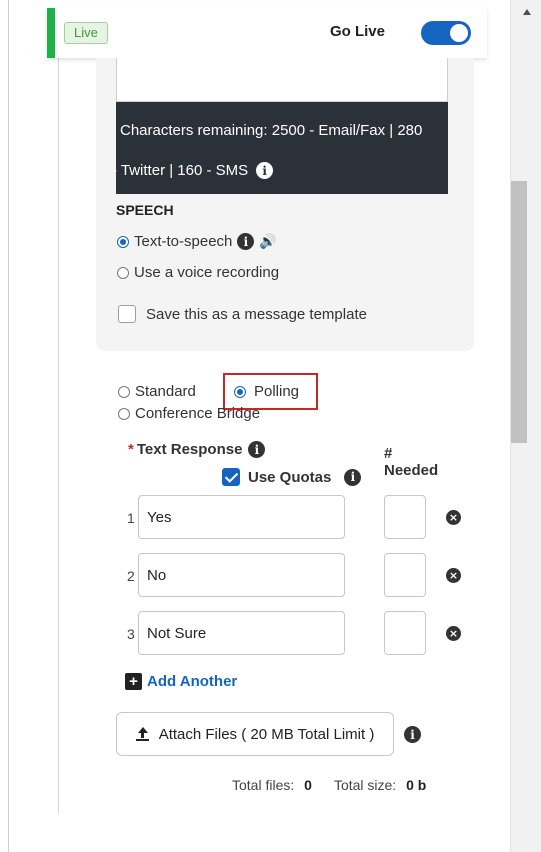  I want to click on speech-option-tts: Text-to-speech i 🔊, so click(197, 241).